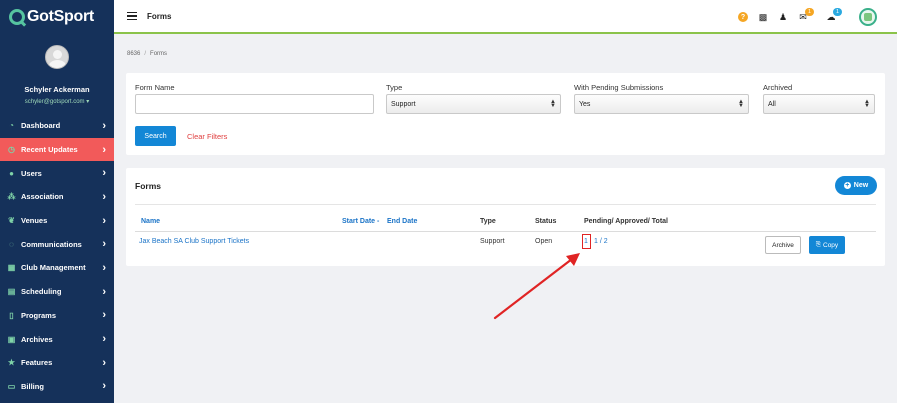 The height and width of the screenshot is (403, 897). Describe the element at coordinates (132, 16) in the screenshot. I see `menu-toggle-icon` at that location.